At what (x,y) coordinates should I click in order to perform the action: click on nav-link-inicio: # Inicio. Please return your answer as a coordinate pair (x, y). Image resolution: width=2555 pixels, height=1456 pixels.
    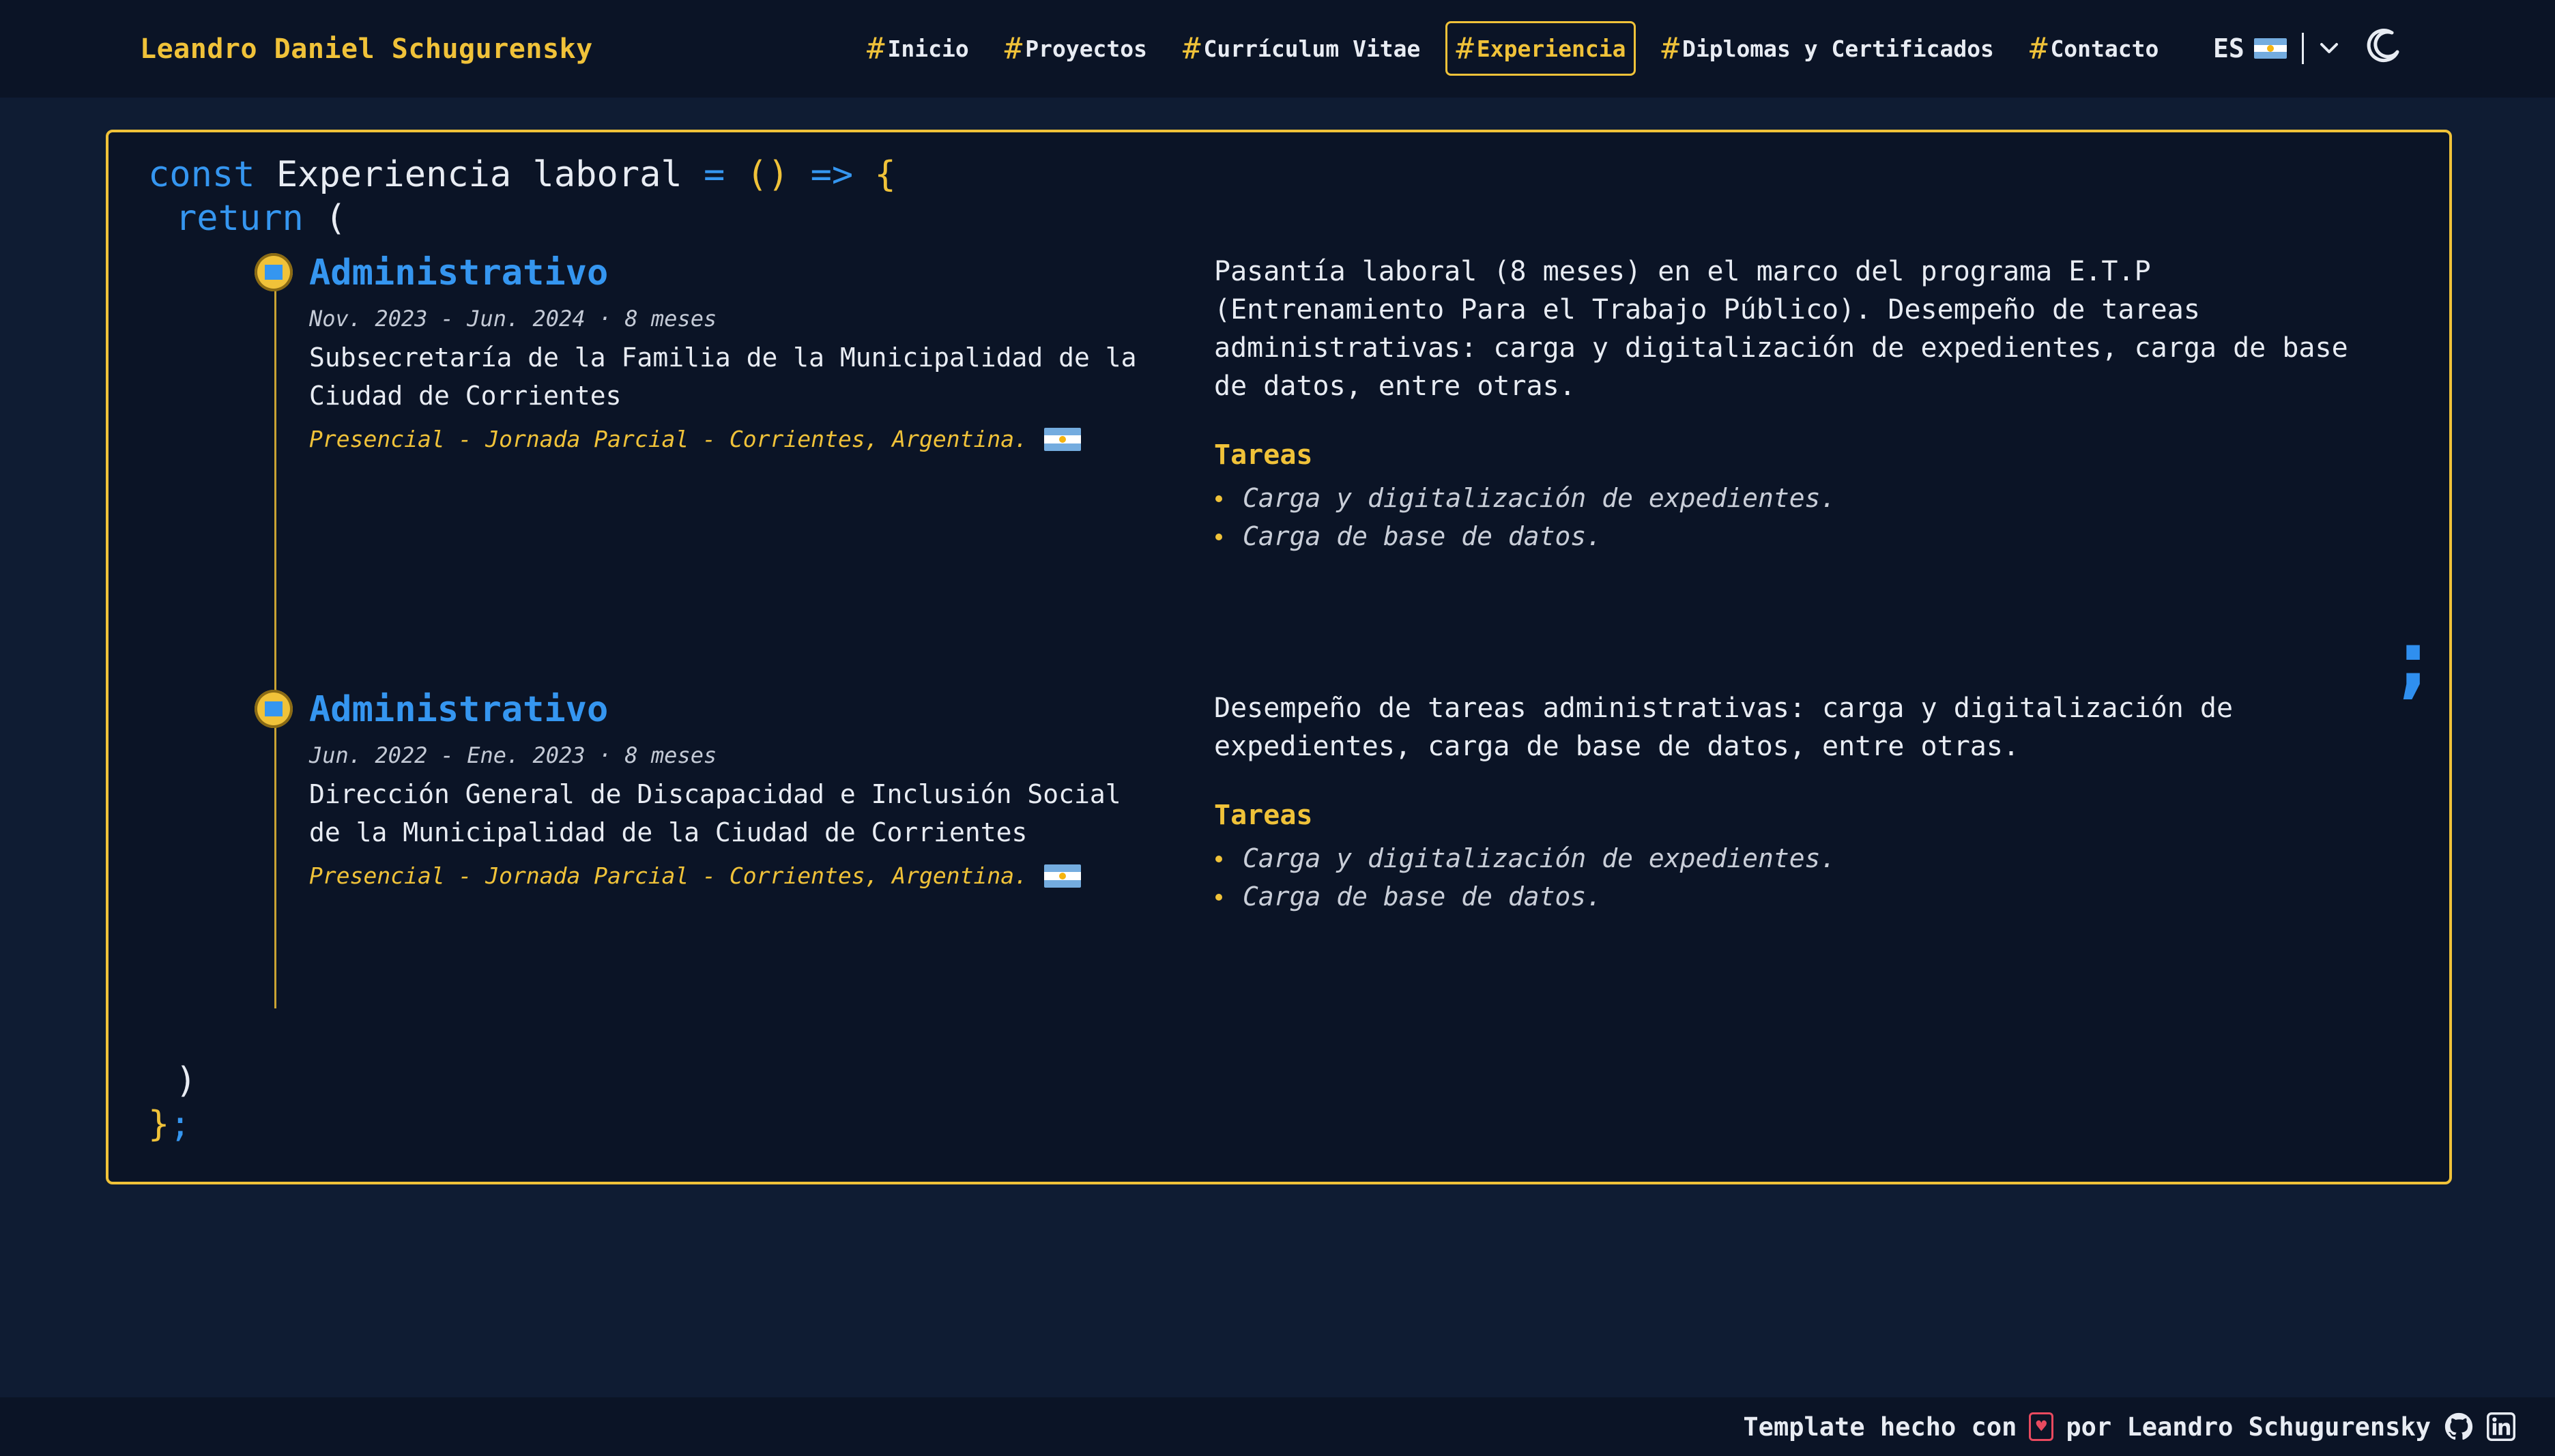
    Looking at the image, I should click on (917, 48).